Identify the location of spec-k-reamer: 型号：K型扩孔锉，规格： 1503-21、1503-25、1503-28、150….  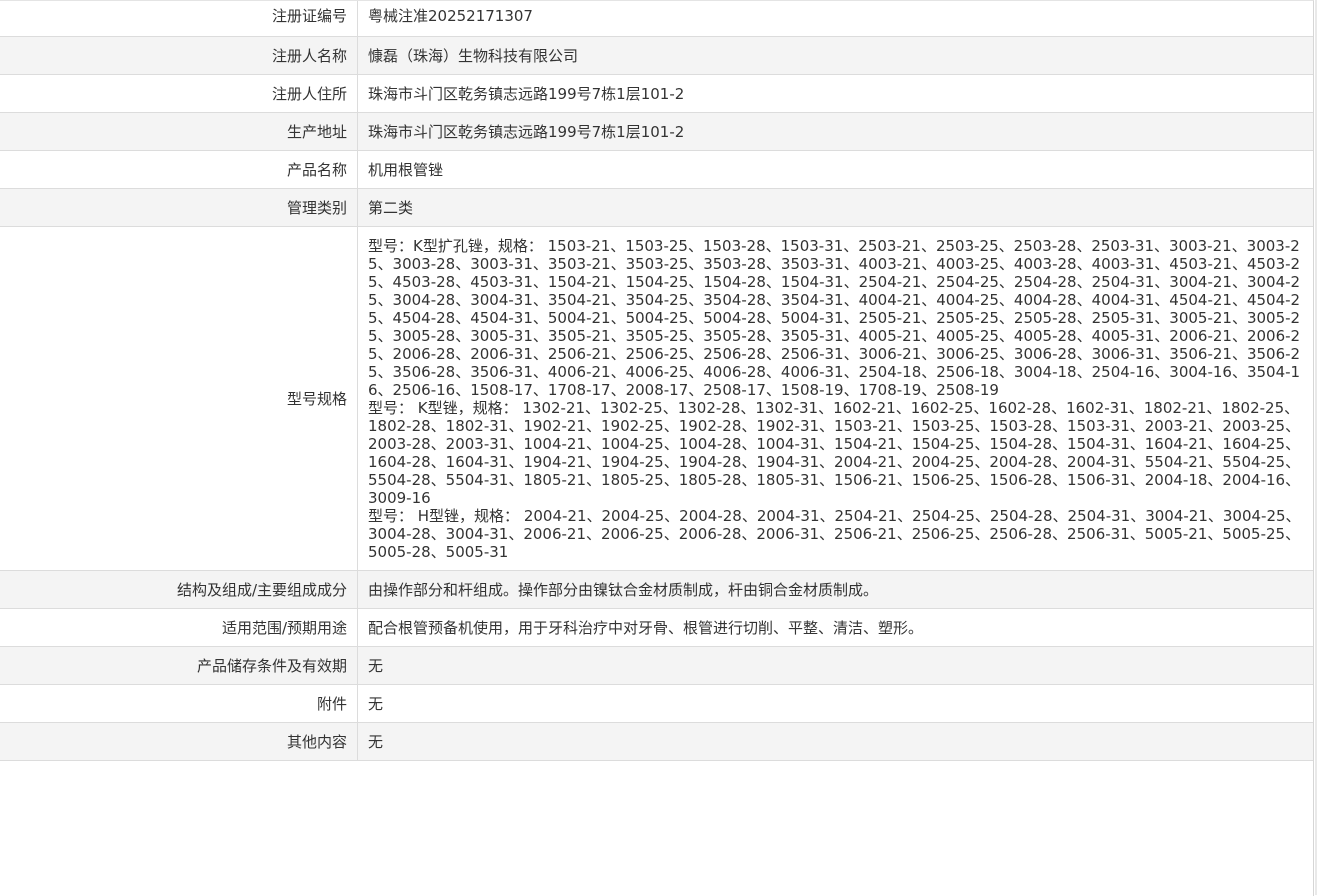
(834, 318).